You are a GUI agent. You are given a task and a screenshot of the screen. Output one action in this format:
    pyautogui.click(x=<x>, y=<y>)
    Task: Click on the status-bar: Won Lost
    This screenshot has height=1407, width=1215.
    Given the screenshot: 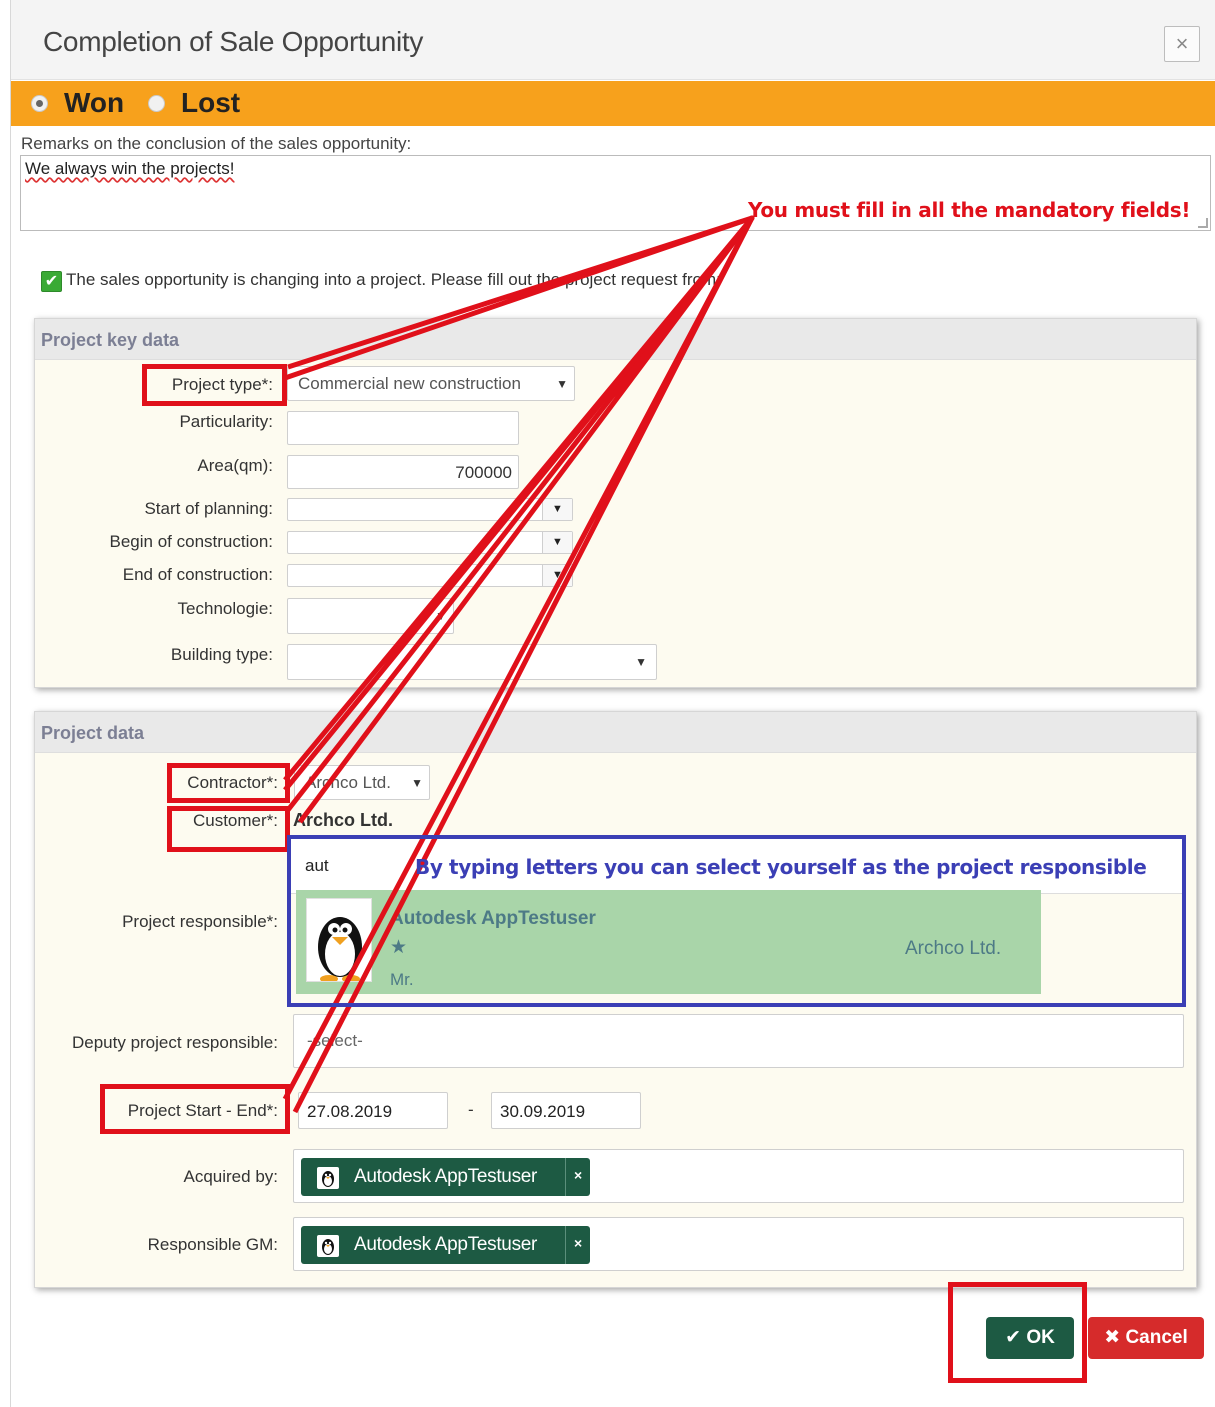 What is the action you would take?
    pyautogui.click(x=613, y=103)
    